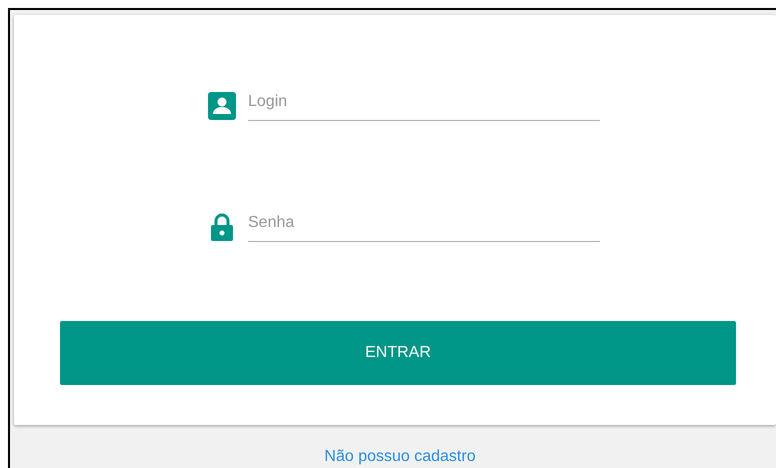 The width and height of the screenshot is (776, 468). I want to click on register-link: Não possuo cadastro, so click(400, 456).